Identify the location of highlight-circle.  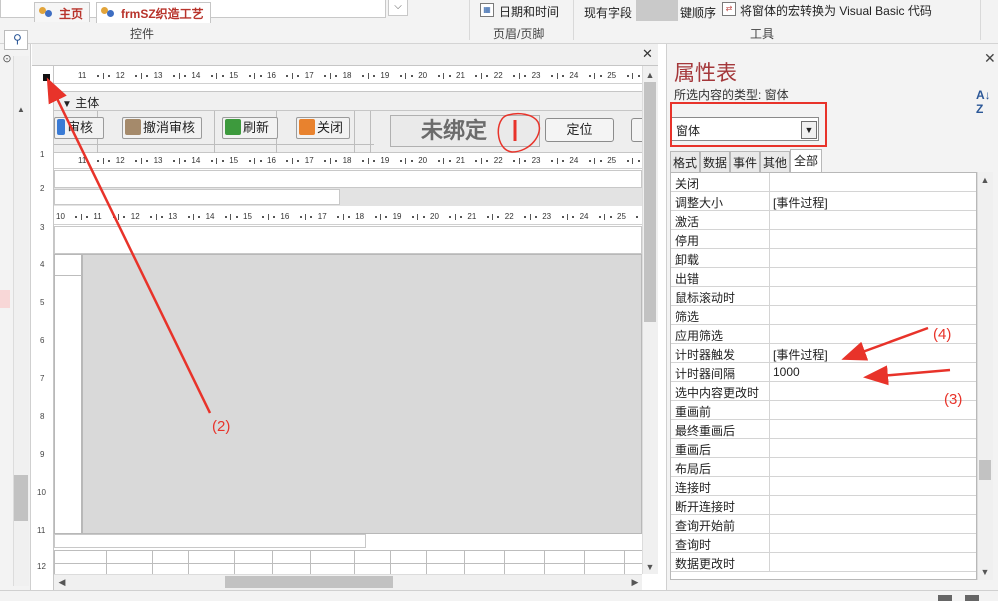
(519, 132).